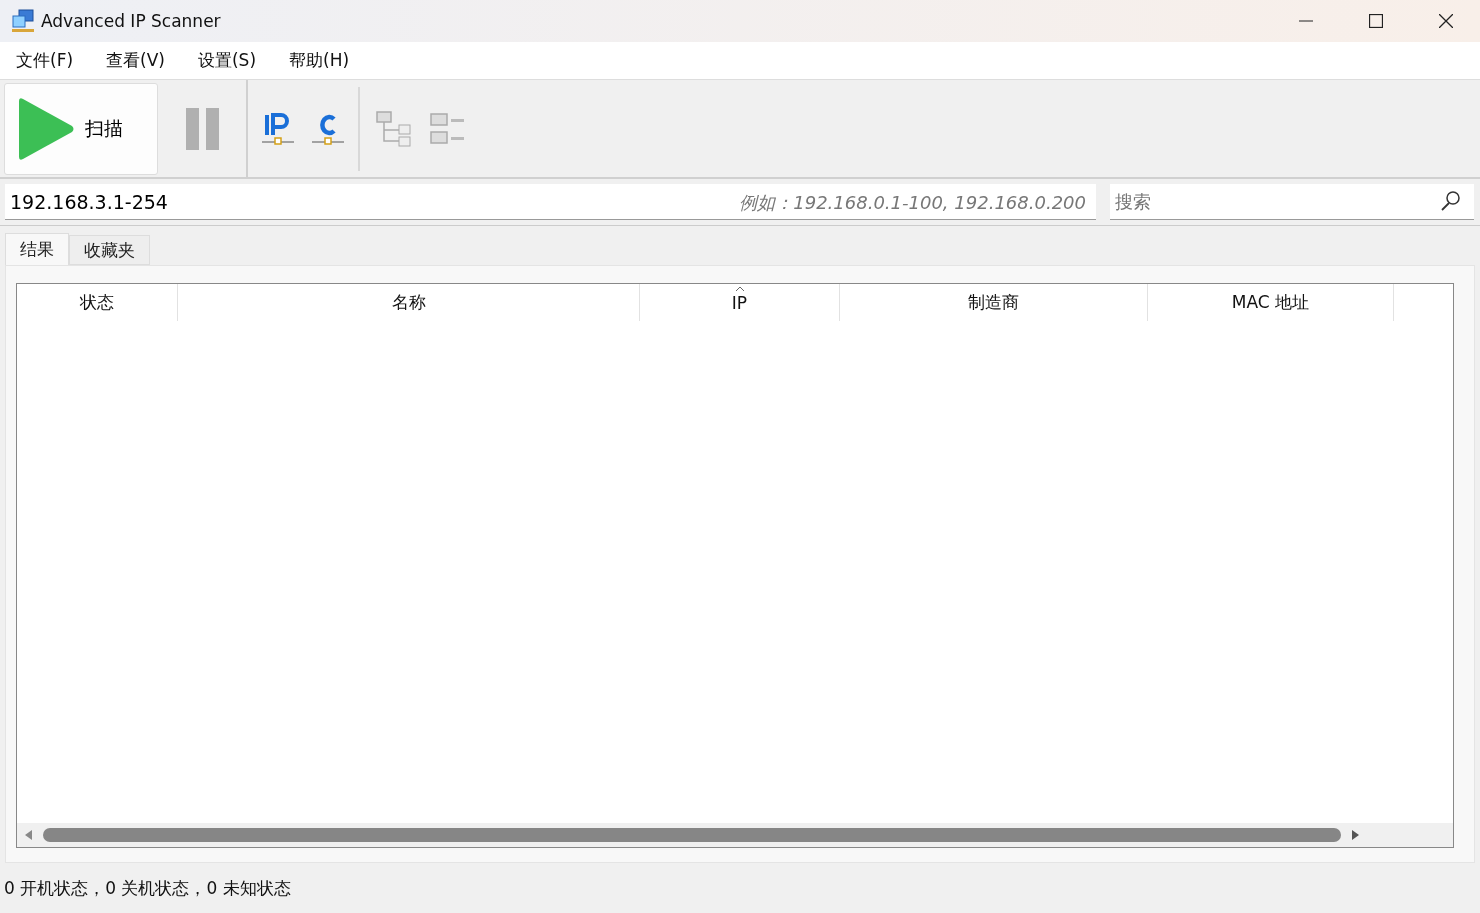 The height and width of the screenshot is (913, 1480). What do you see at coordinates (912, 203) in the screenshot?
I see `example-hint: 例如：192.168.0.1-100, 192.168.0.200` at bounding box center [912, 203].